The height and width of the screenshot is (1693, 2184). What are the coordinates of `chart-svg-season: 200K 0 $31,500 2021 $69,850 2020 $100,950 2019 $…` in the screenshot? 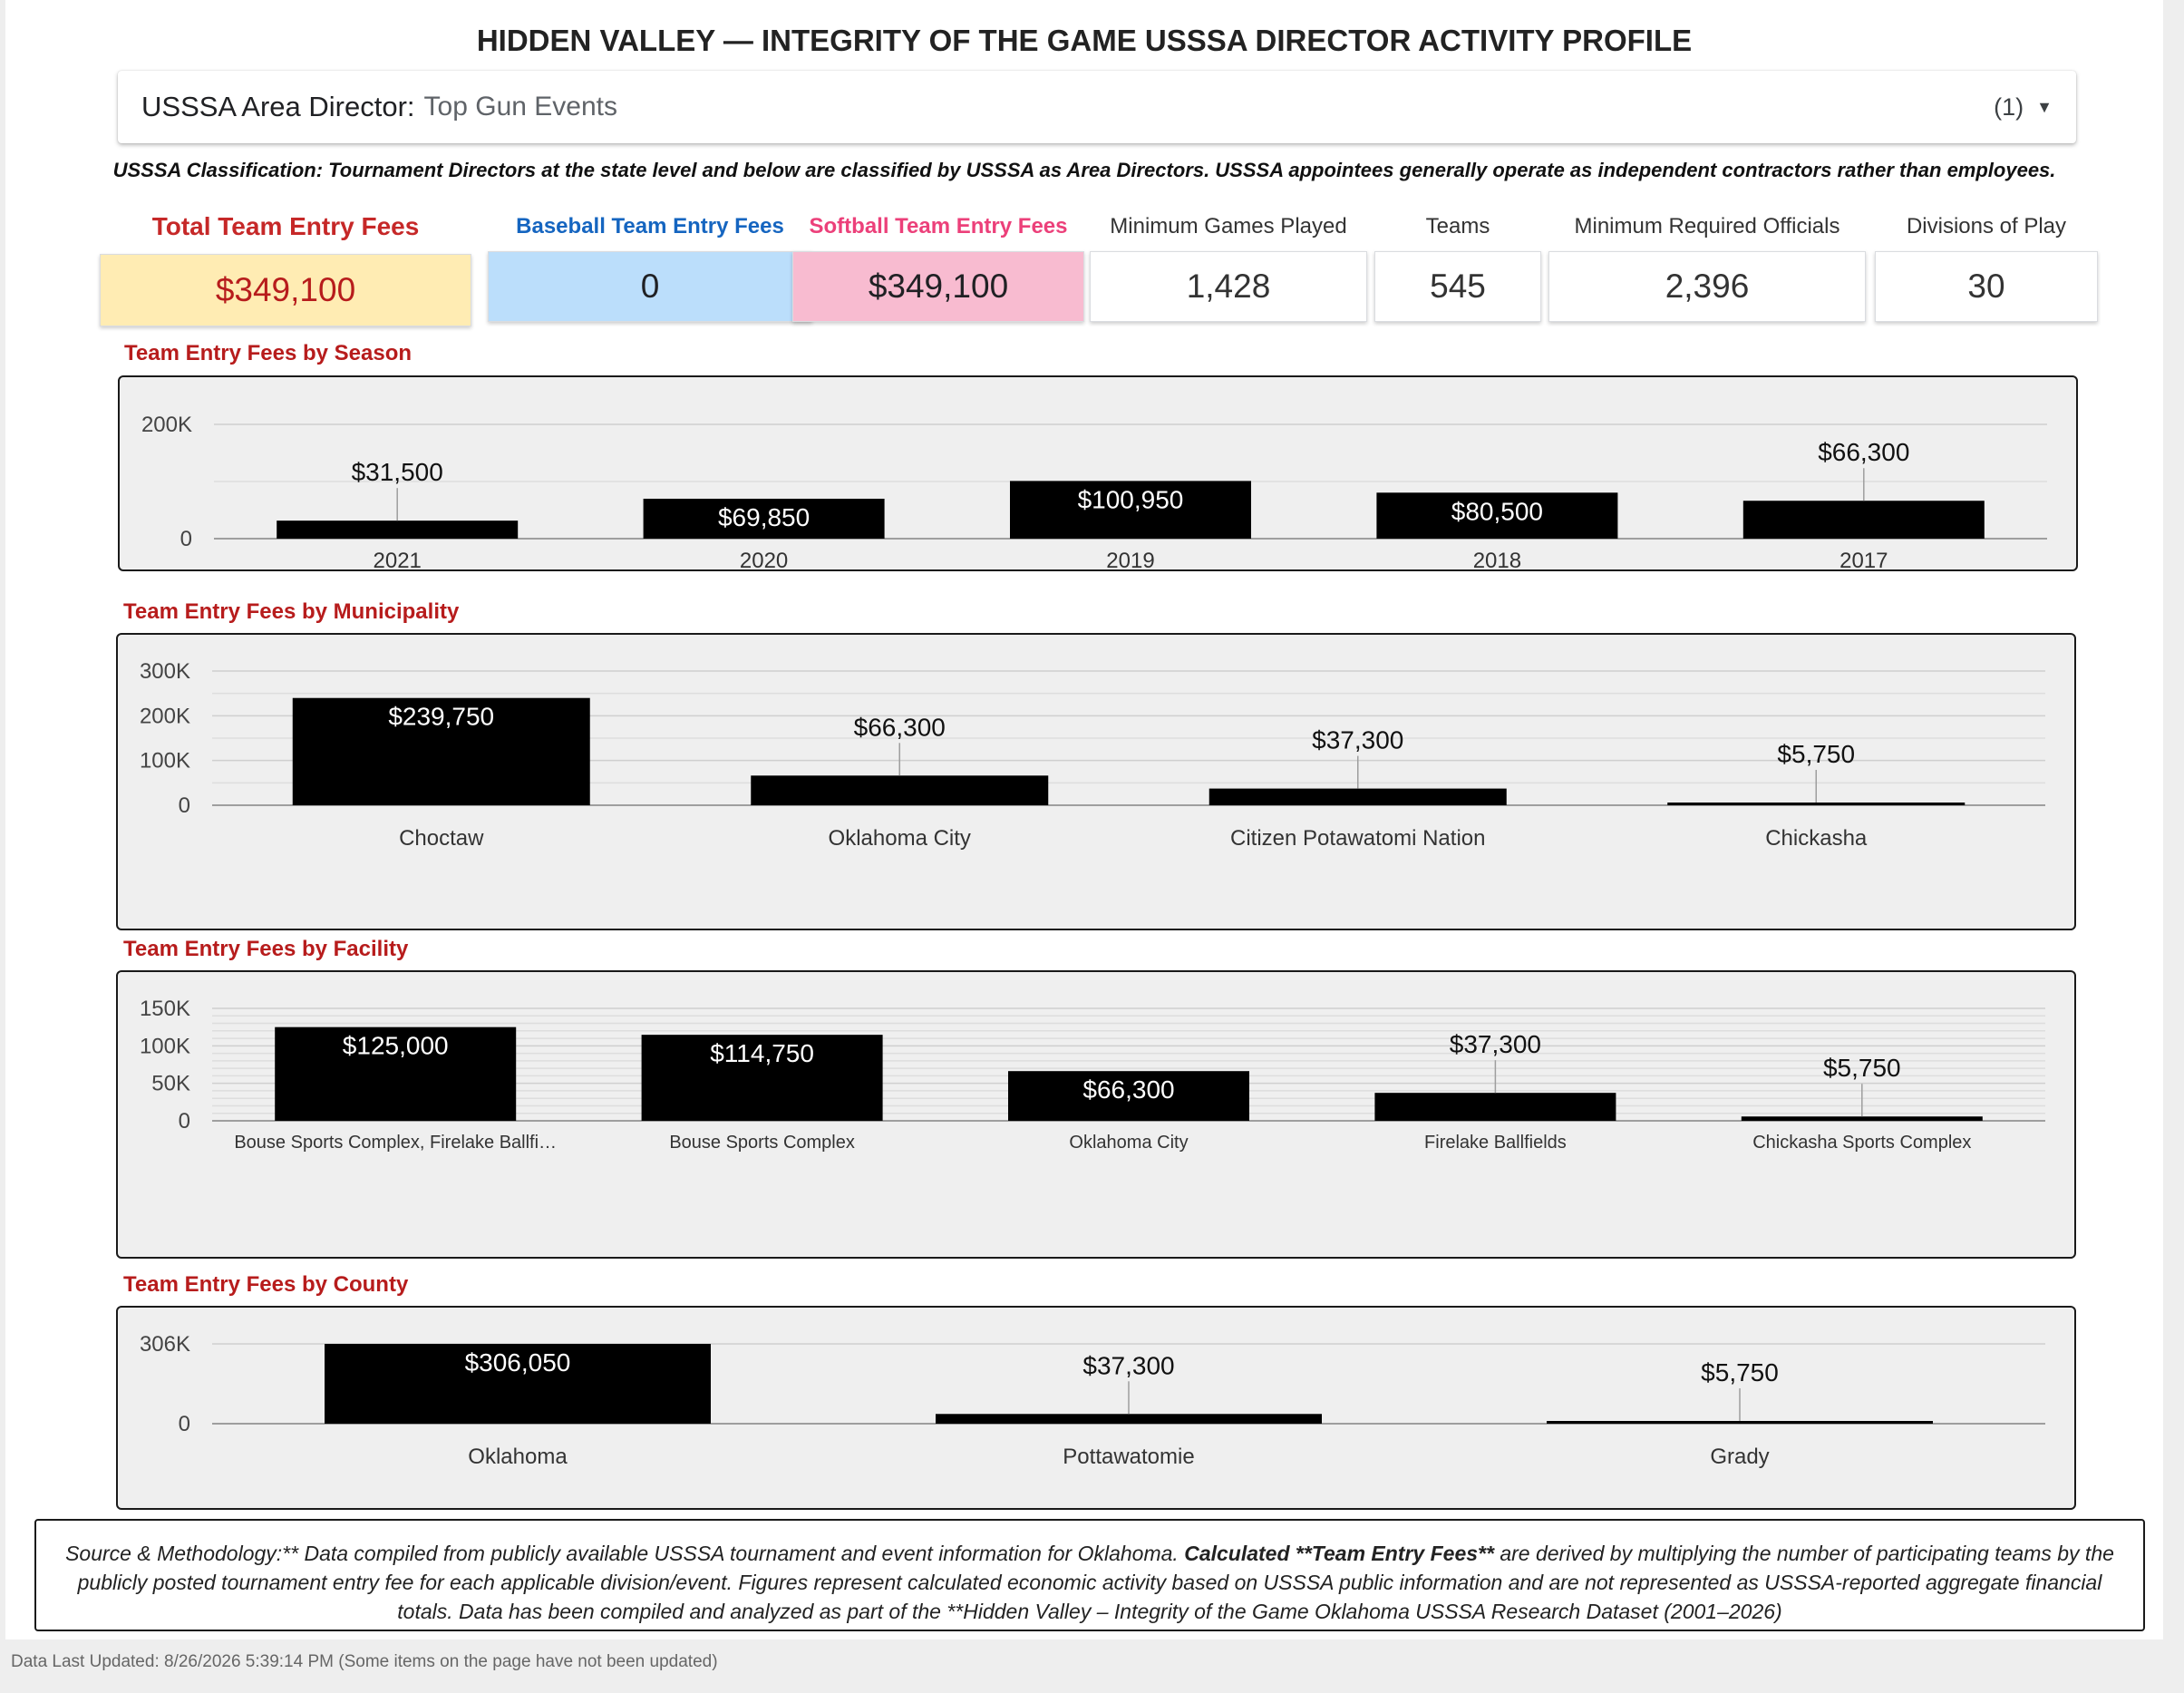 It's located at (1094, 491).